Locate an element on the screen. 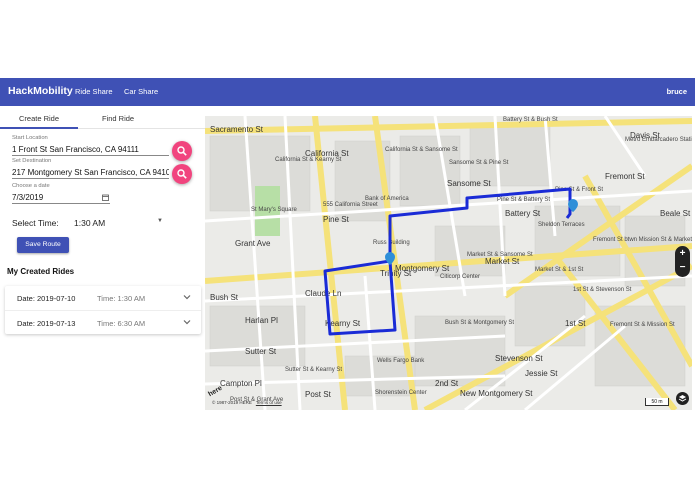 The image size is (695, 494). place-label: Bank of America is located at coordinates (387, 199).